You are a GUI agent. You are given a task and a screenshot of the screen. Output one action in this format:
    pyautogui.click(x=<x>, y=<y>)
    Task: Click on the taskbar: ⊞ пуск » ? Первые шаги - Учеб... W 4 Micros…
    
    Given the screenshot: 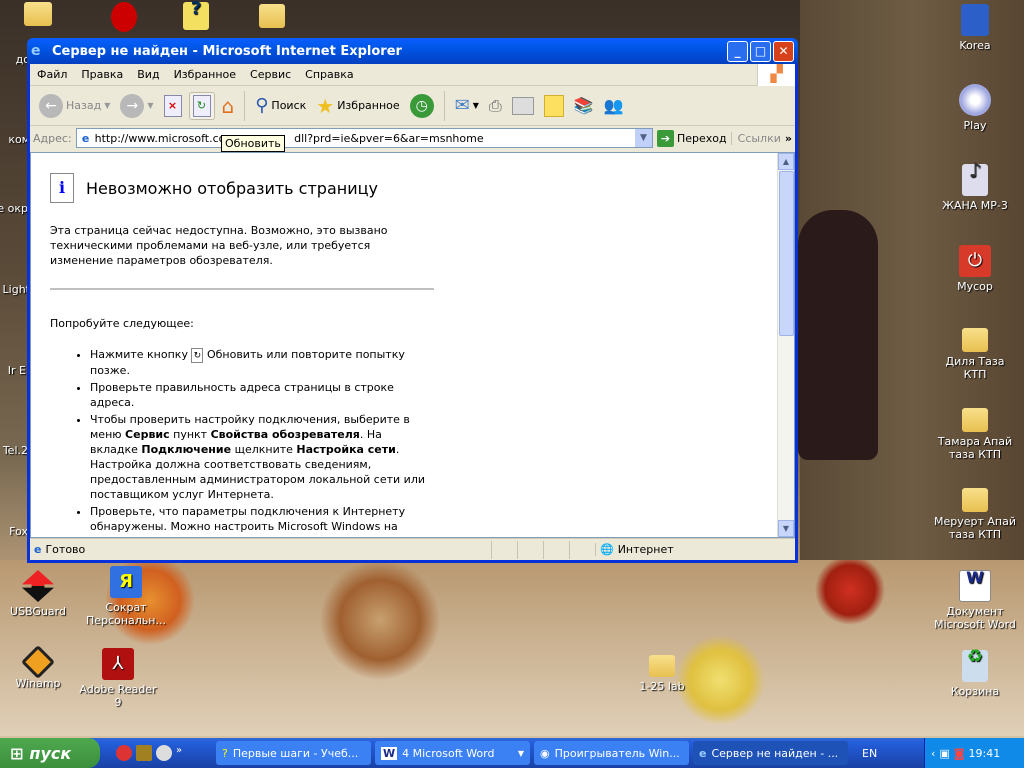 What is the action you would take?
    pyautogui.click(x=512, y=753)
    